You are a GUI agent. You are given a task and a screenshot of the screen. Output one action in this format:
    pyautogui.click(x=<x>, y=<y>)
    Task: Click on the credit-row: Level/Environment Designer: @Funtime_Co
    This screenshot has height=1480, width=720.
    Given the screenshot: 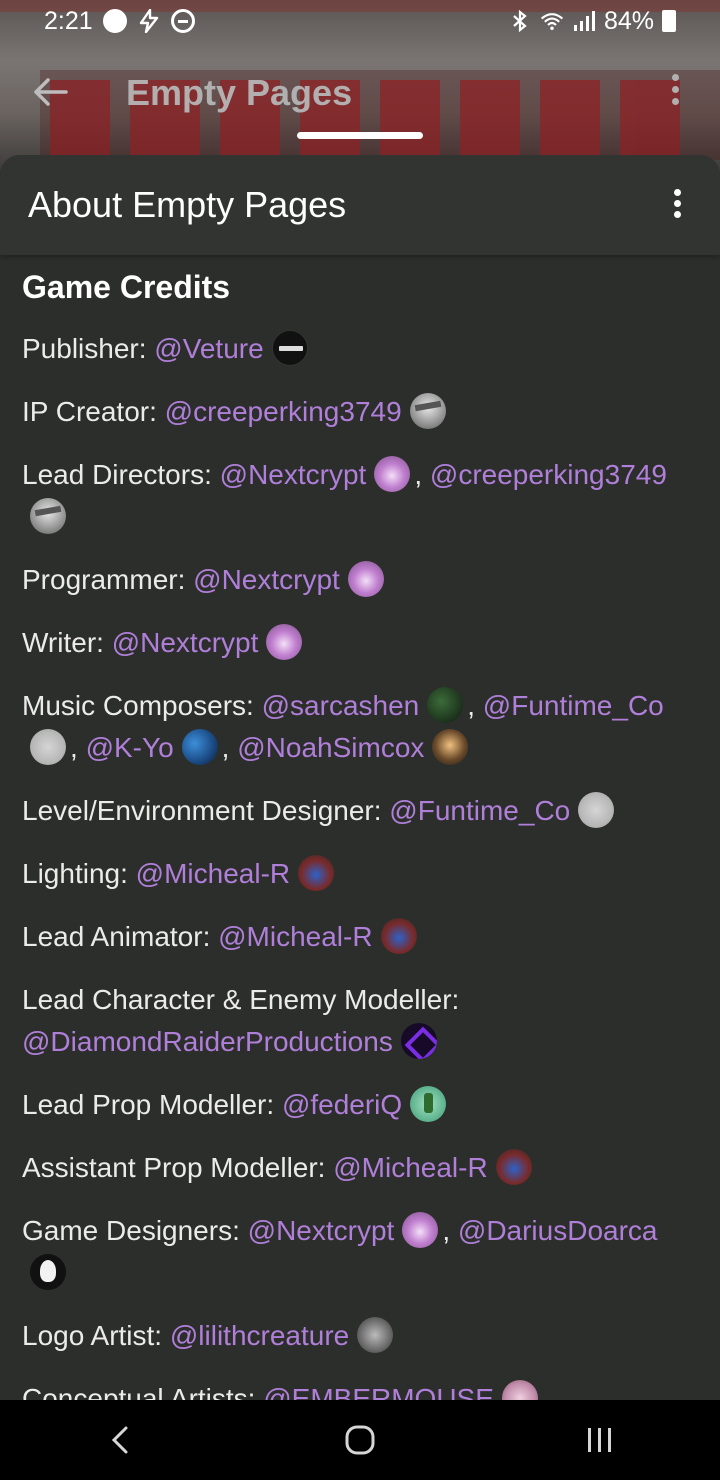 What is the action you would take?
    pyautogui.click(x=360, y=811)
    